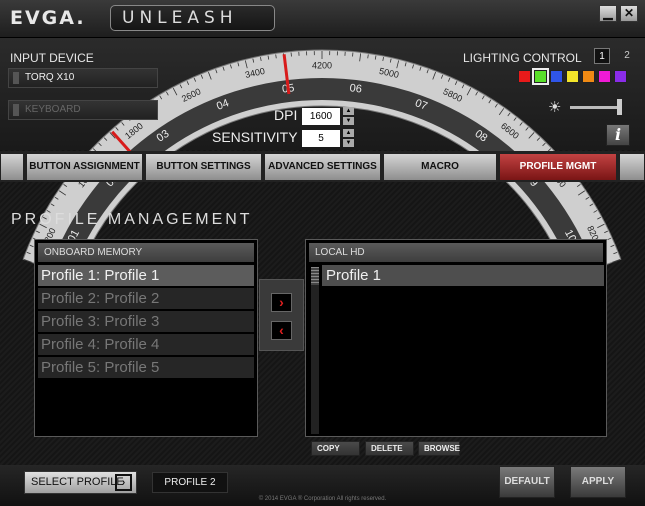 The width and height of the screenshot is (645, 506). I want to click on sensitivity-label: SENSITIVITY, so click(255, 137).